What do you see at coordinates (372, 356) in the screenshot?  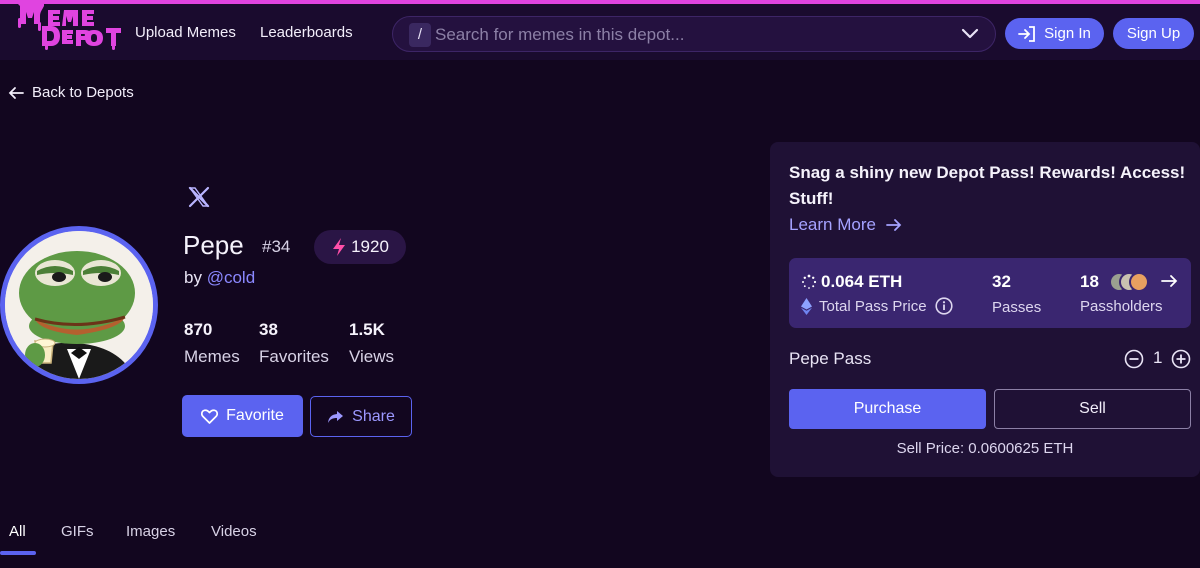 I see `views-label: Views` at bounding box center [372, 356].